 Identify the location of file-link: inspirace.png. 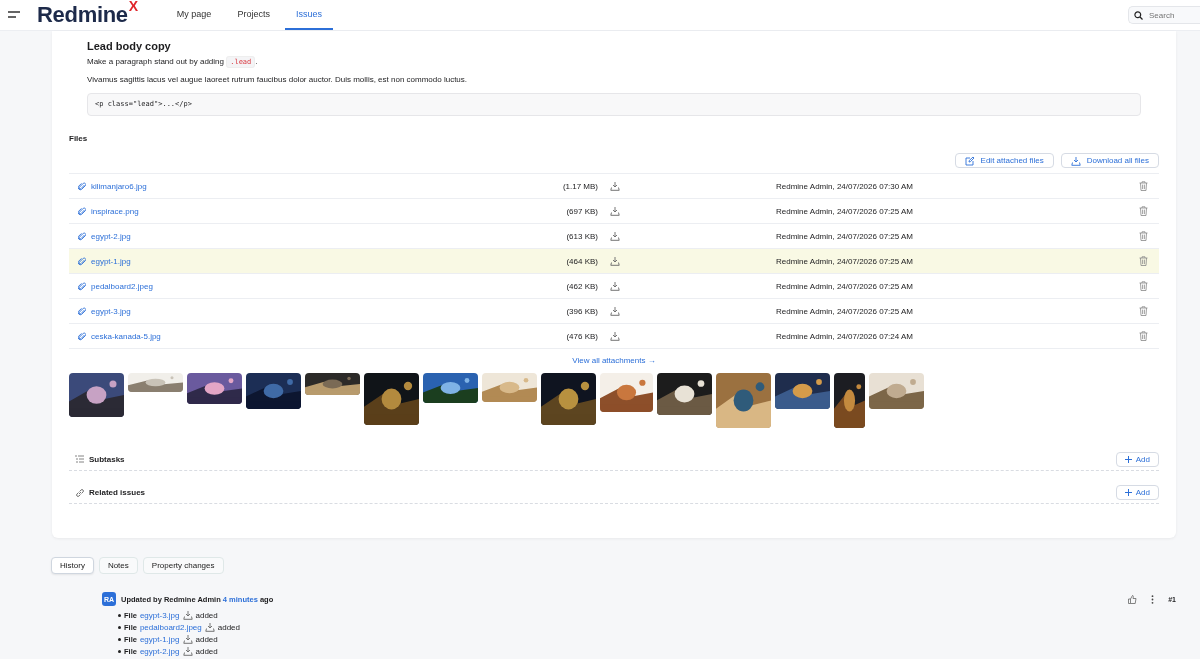
(115, 211).